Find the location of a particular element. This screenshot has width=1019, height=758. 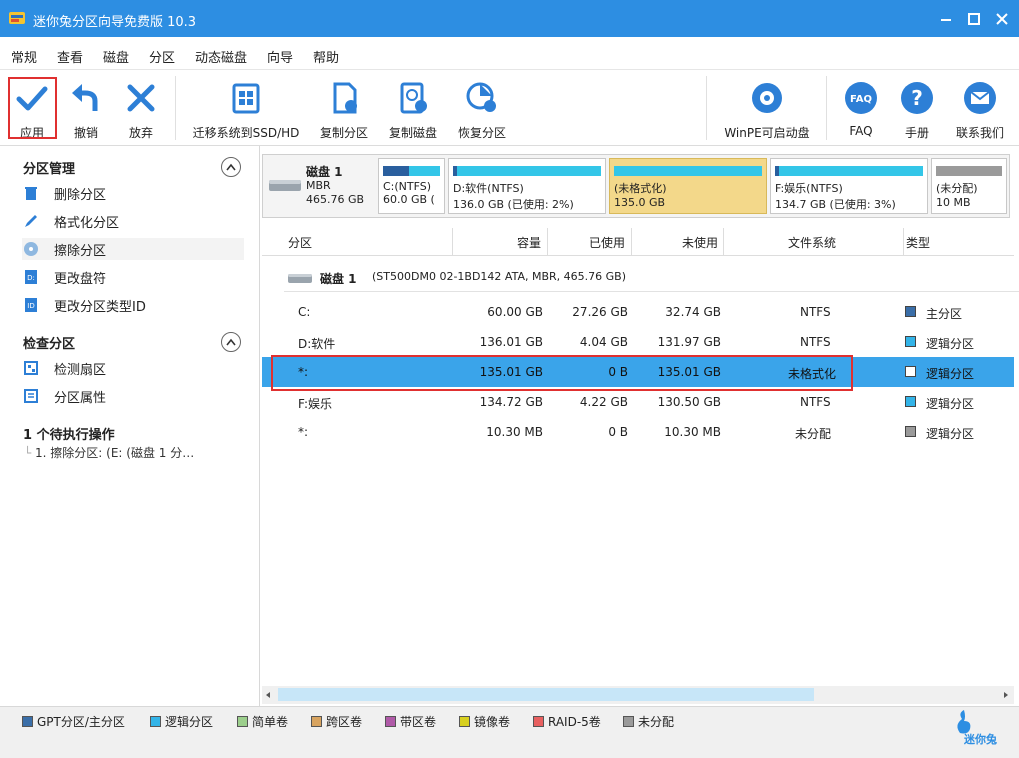

partition-block-c: C:(NTFS) 60.0 GB ( is located at coordinates (411, 186).